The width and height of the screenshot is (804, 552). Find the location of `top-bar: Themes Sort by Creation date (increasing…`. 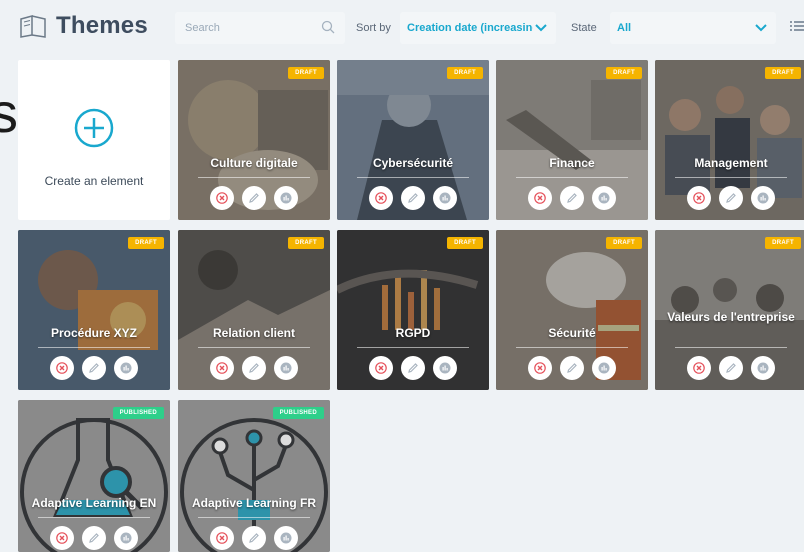

top-bar: Themes Sort by Creation date (increasing… is located at coordinates (402, 28).